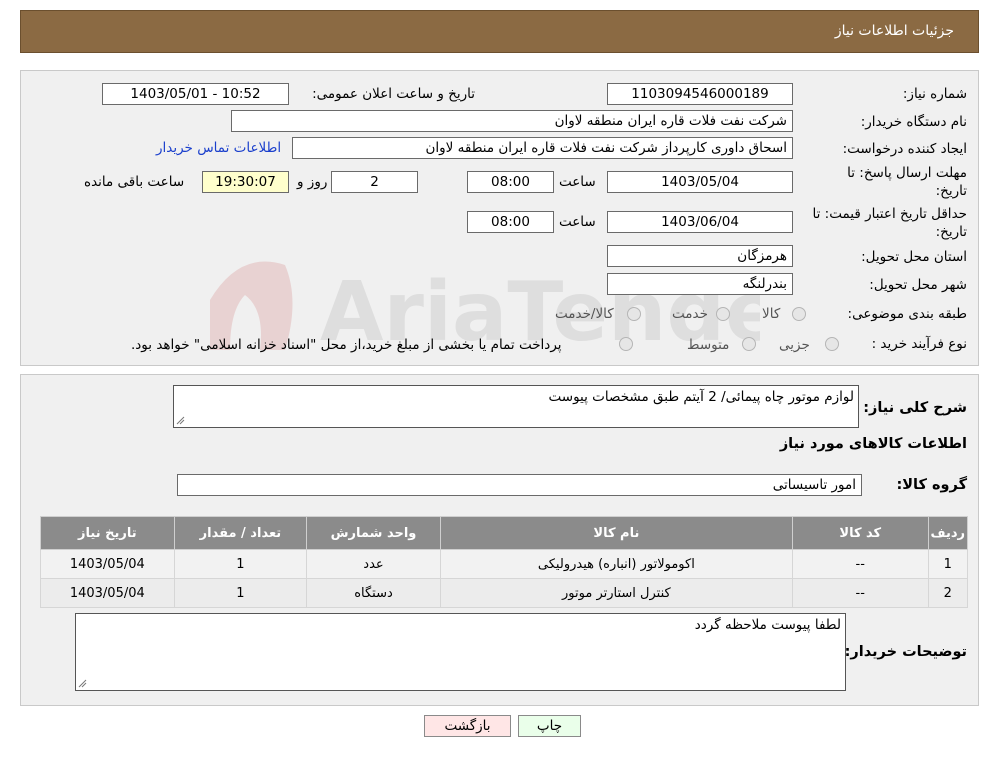 The width and height of the screenshot is (985, 759). Describe the element at coordinates (904, 149) in the screenshot. I see `requester-label: ایجاد کننده درخواست:` at that location.